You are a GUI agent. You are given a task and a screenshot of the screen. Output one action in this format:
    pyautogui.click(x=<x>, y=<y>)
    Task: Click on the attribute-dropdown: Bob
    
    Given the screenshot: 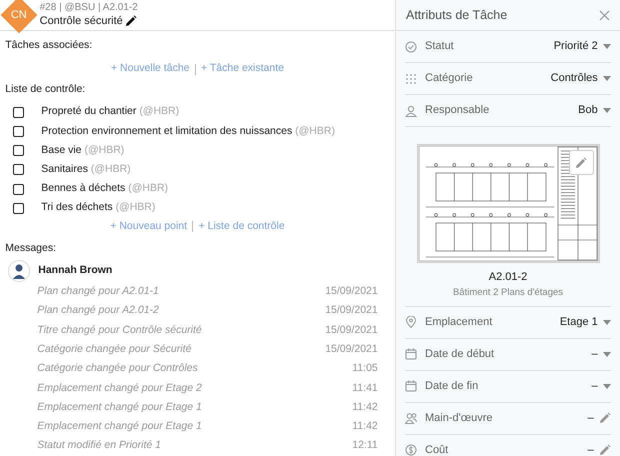 What is the action you would take?
    pyautogui.click(x=594, y=110)
    